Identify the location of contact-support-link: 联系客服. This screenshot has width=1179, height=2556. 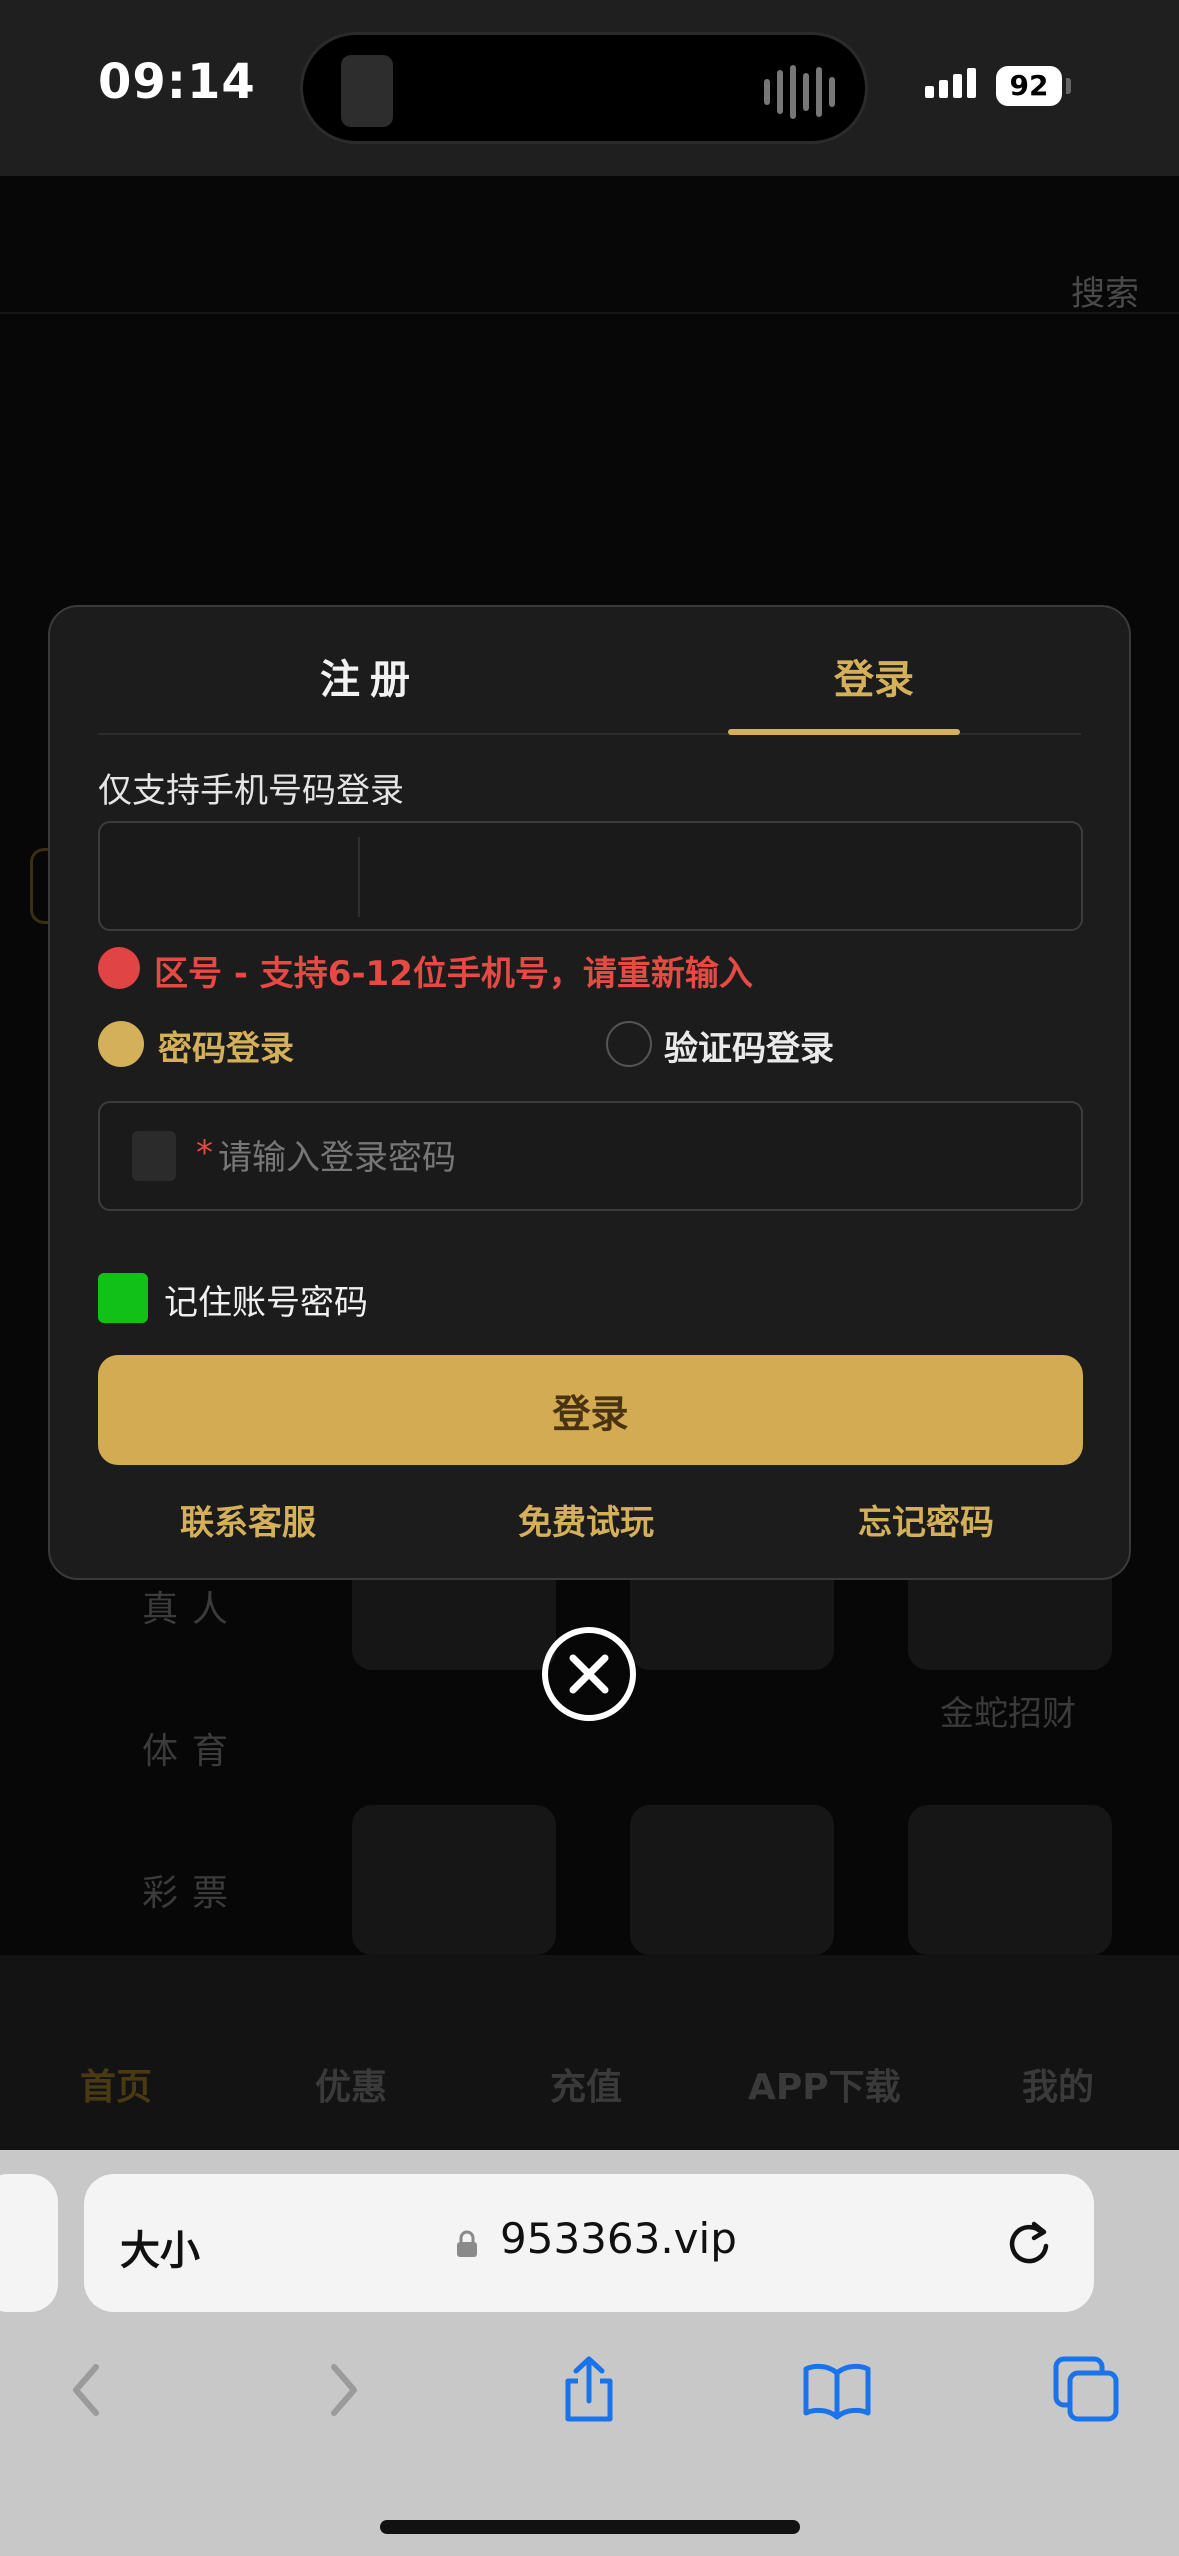
(248, 1519).